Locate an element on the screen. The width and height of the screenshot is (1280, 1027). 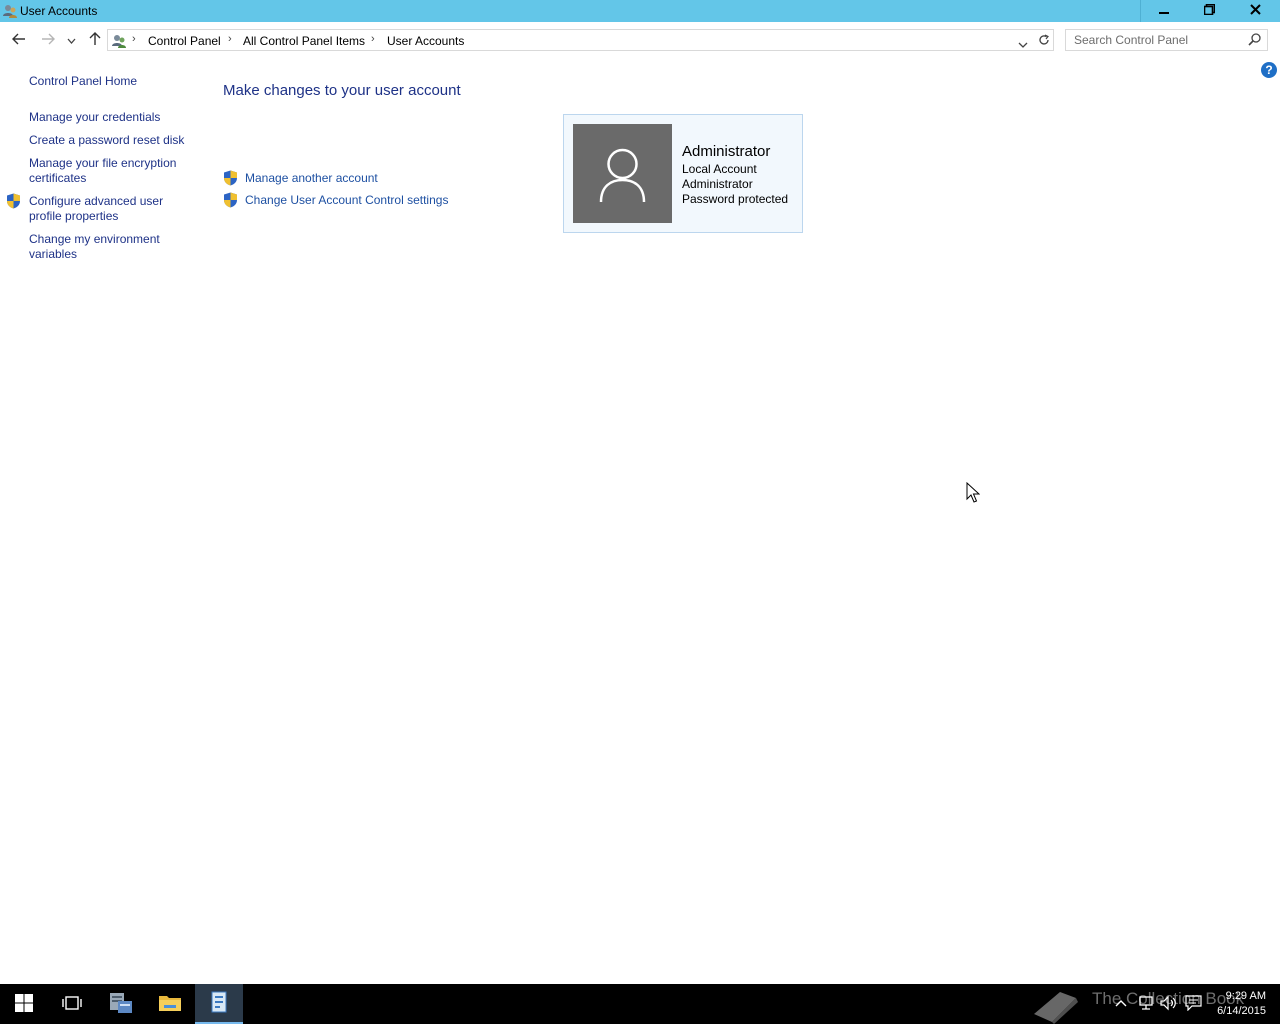
folder-icon is located at coordinates (170, 1004).